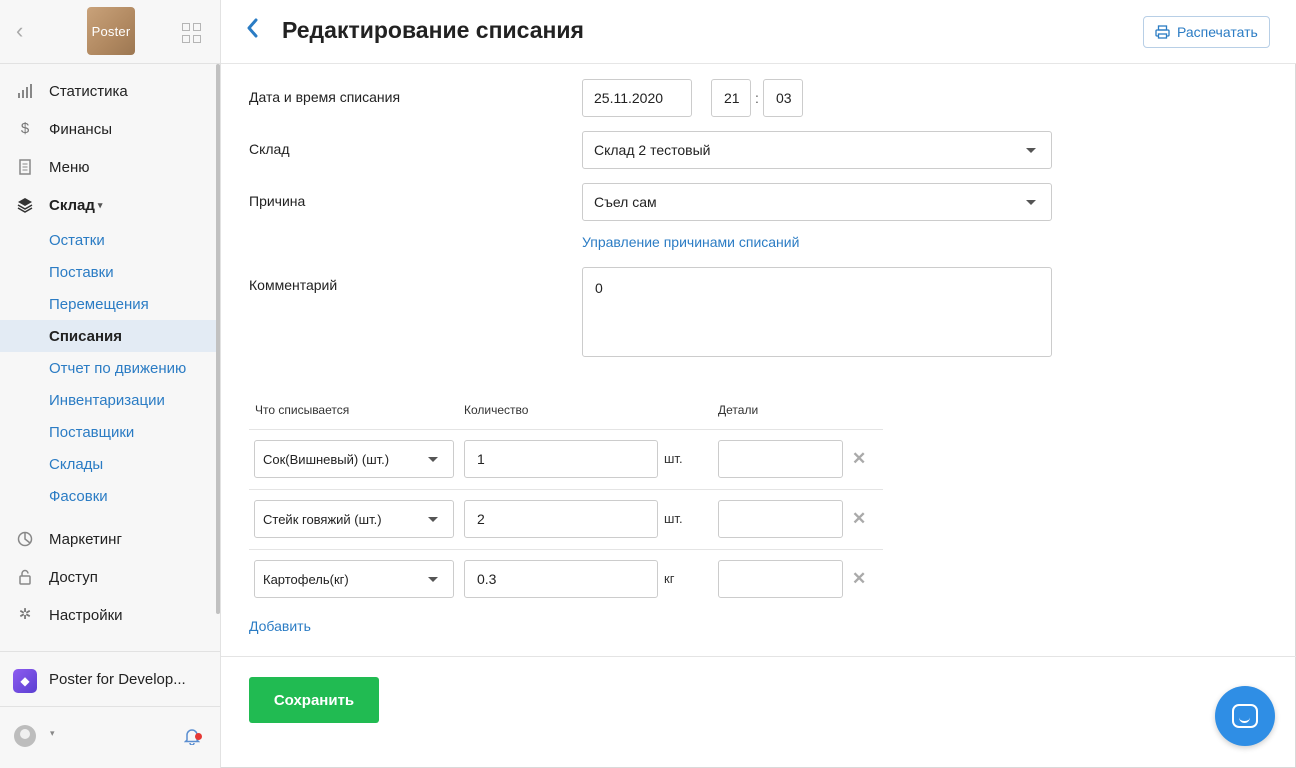 Image resolution: width=1296 pixels, height=768 pixels. I want to click on sidebar-sub-supplies: Поставки, so click(108, 272).